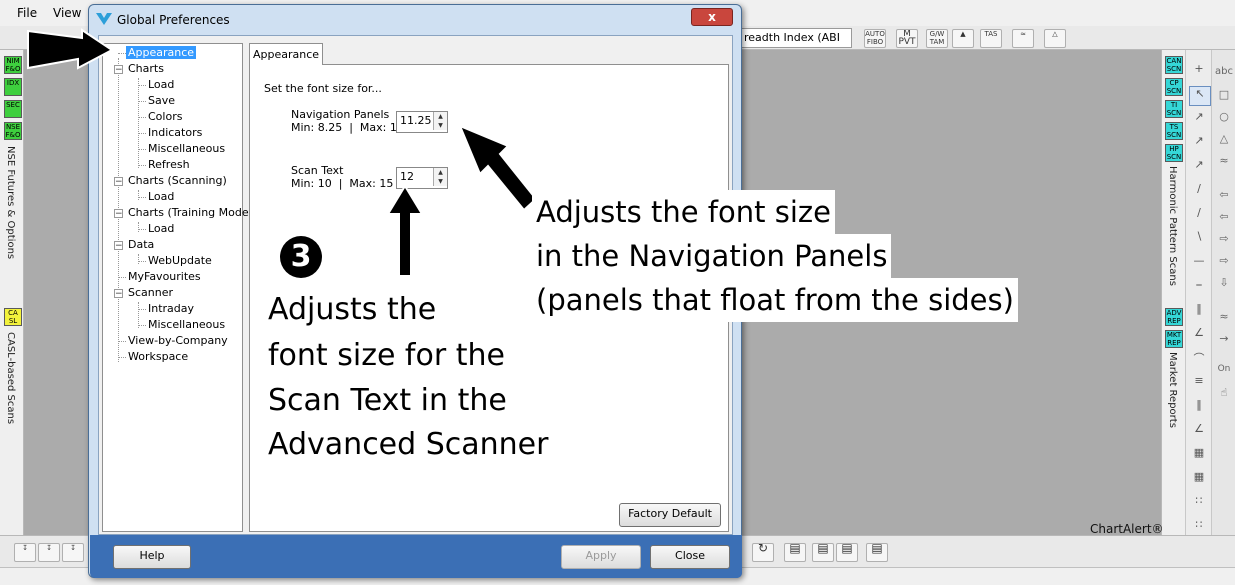 The height and width of the screenshot is (585, 1235). I want to click on tree-item-charts-miscellaneous: Miscellaneous, so click(186, 148).